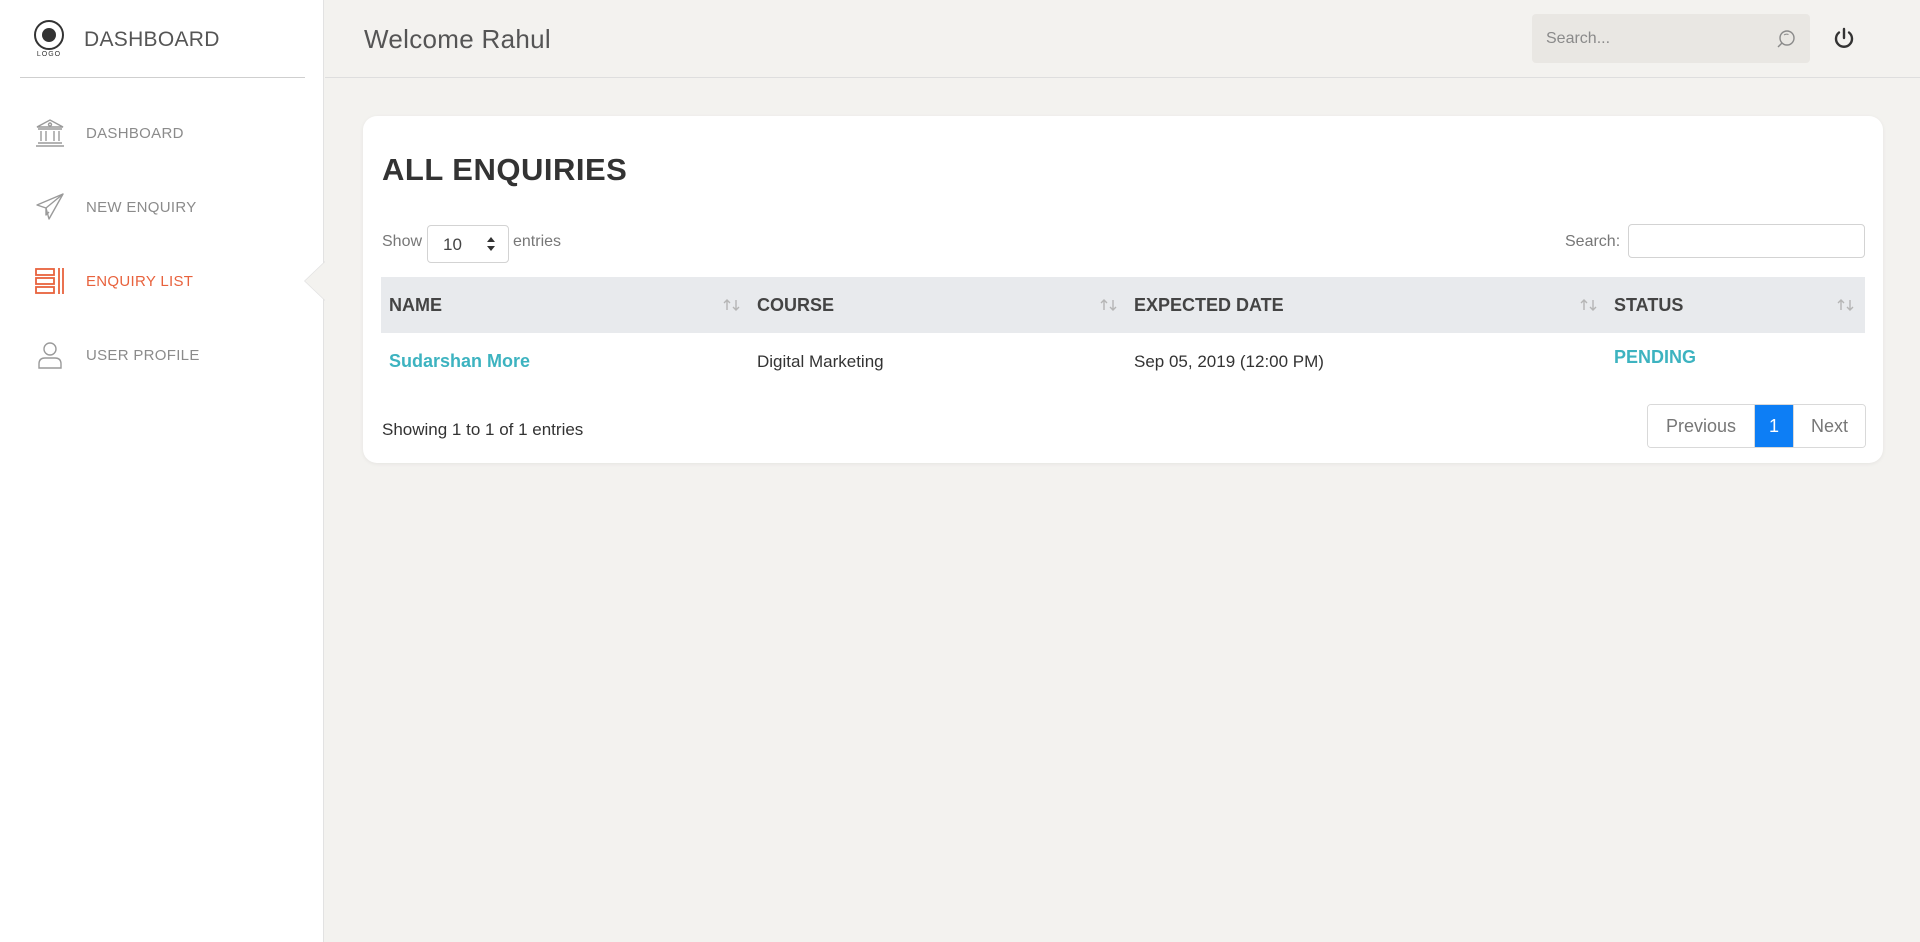 This screenshot has height=942, width=1920. Describe the element at coordinates (315, 281) in the screenshot. I see `active-indicator` at that location.